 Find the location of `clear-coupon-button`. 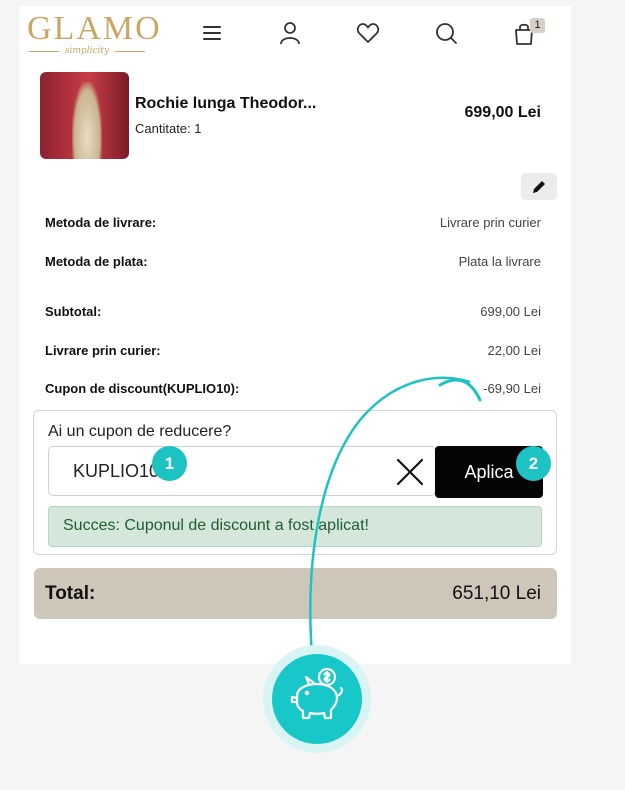

clear-coupon-button is located at coordinates (410, 472).